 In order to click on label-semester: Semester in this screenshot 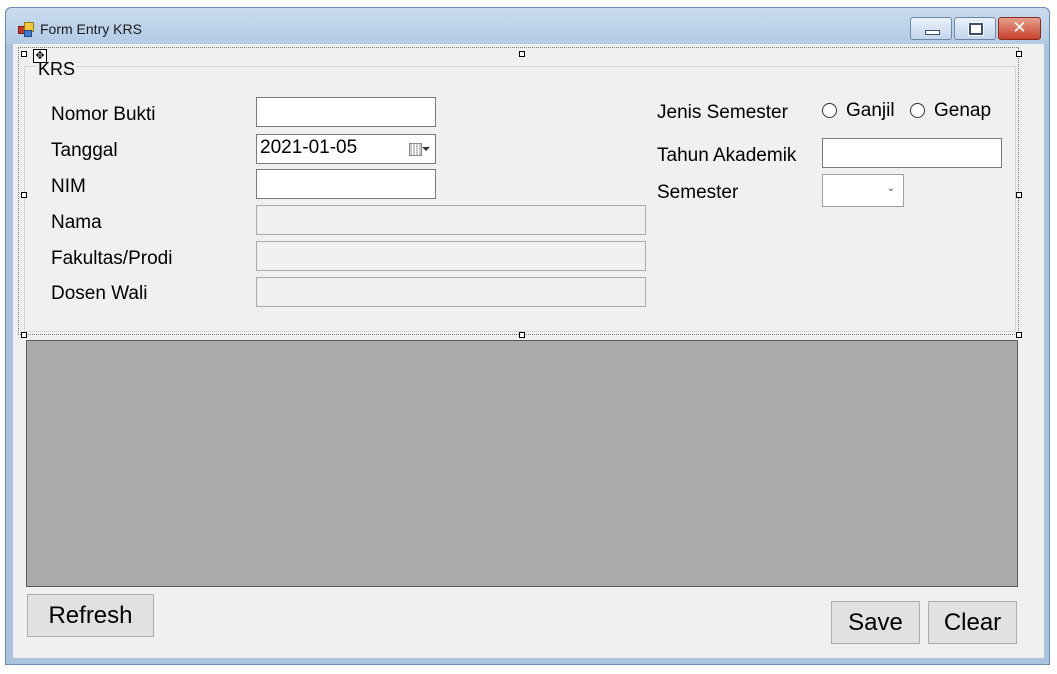, I will do `click(698, 192)`.